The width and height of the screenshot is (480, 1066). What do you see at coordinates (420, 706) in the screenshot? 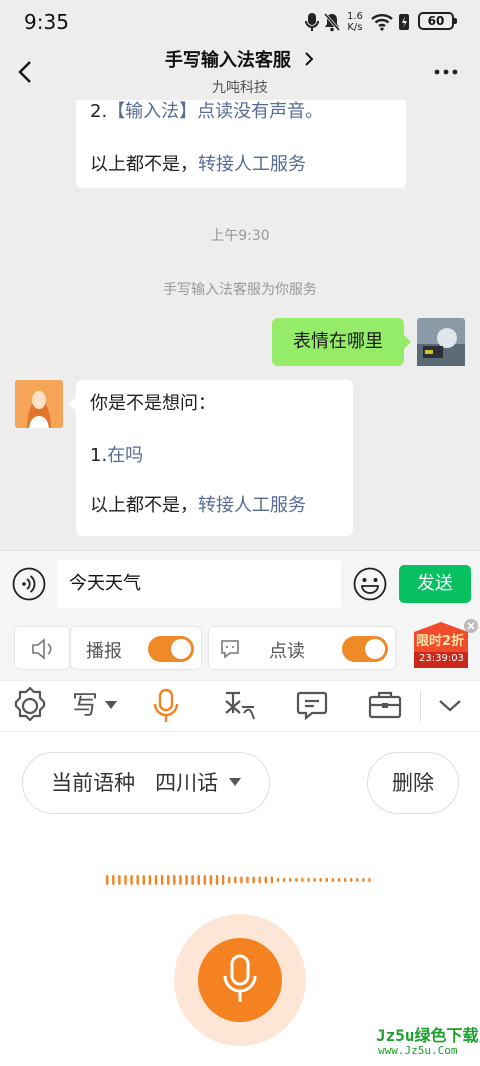
I see `toolbar-divider` at bounding box center [420, 706].